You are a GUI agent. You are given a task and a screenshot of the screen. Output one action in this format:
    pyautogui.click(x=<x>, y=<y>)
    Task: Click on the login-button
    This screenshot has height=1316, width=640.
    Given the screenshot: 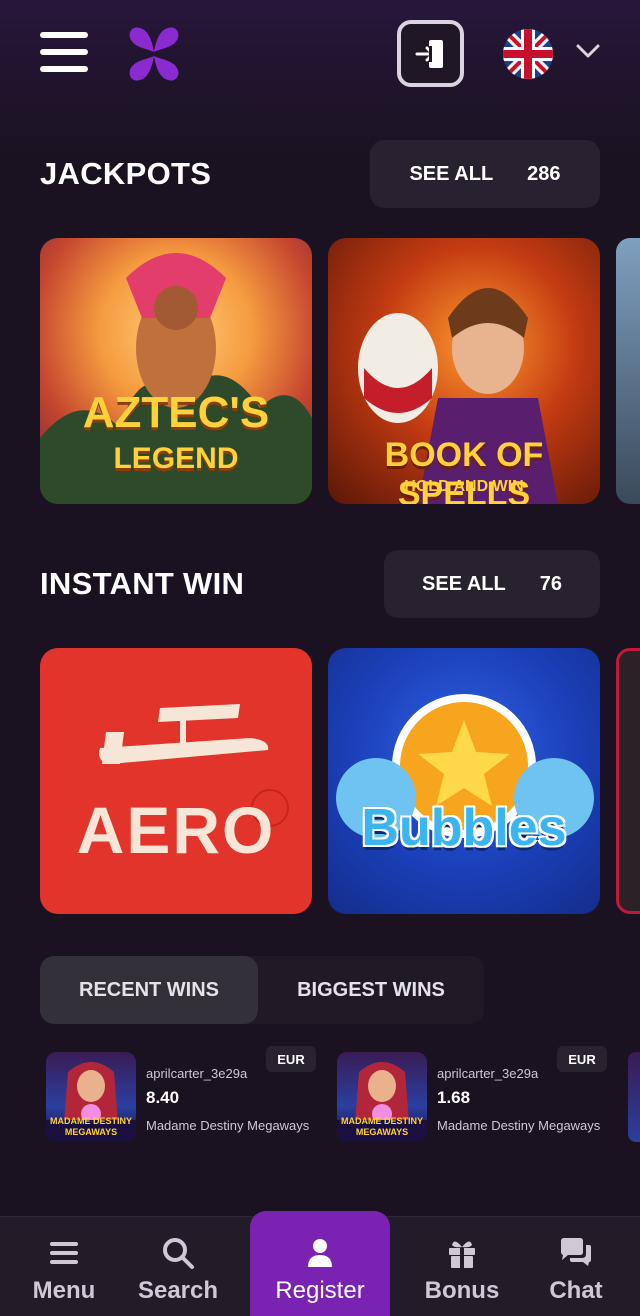 What is the action you would take?
    pyautogui.click(x=430, y=53)
    